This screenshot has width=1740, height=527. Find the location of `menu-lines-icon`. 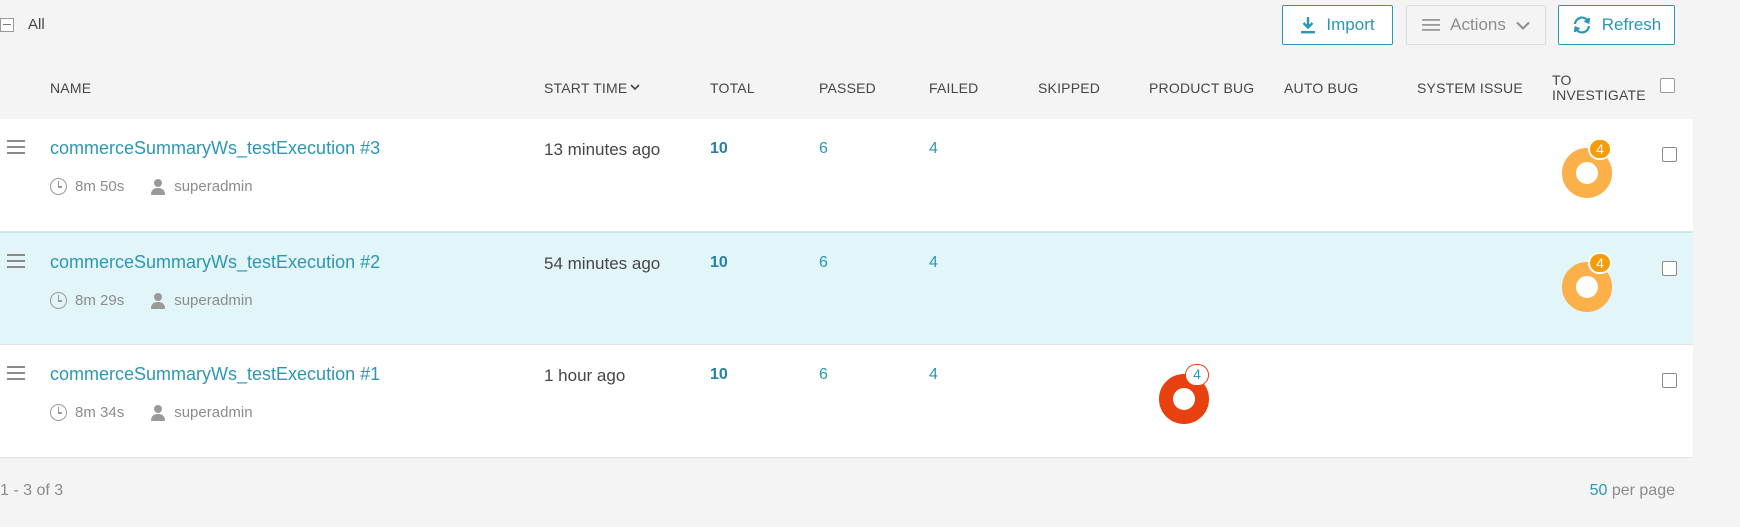

menu-lines-icon is located at coordinates (1431, 25).